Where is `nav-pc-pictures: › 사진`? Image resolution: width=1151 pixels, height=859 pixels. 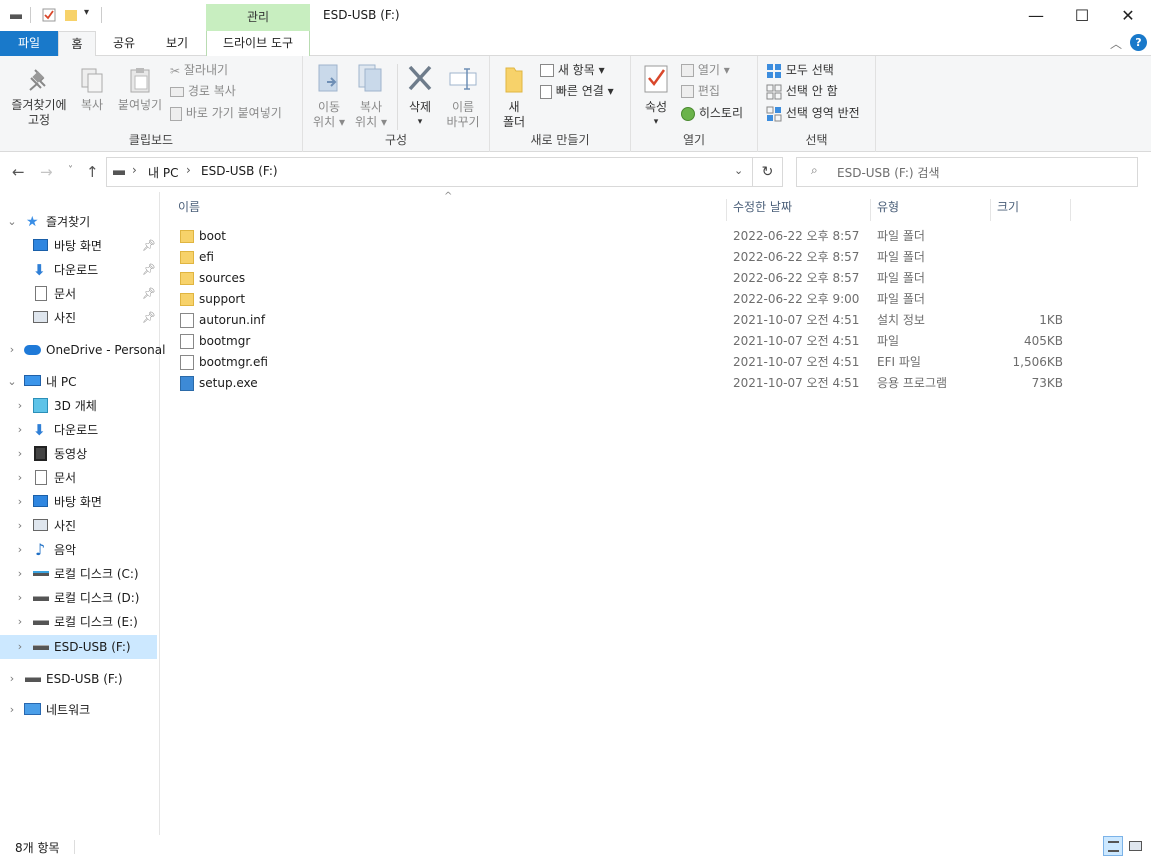
nav-pc-pictures: › 사진 is located at coordinates (78, 526).